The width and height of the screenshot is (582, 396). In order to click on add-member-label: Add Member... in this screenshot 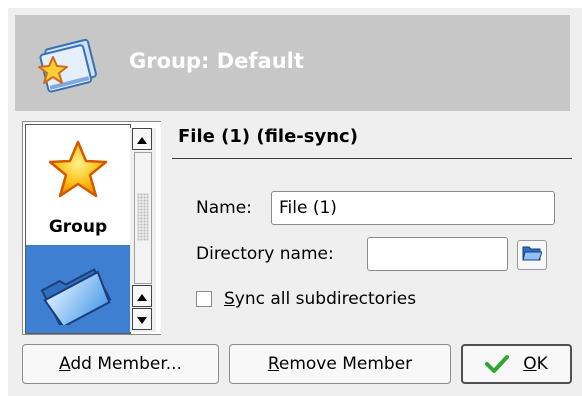, I will do `click(120, 364)`.